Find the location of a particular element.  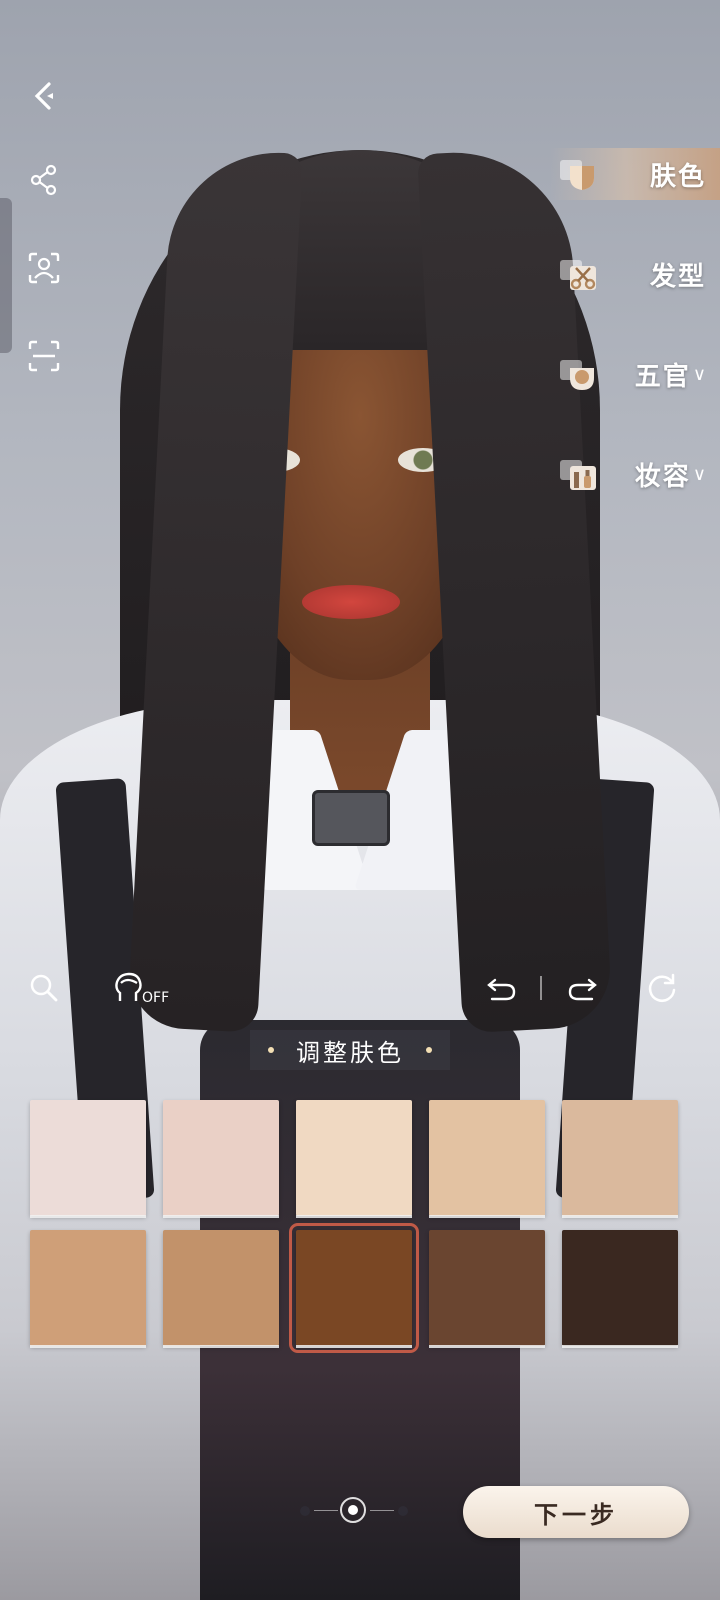

category-hair: 发型 is located at coordinates (635, 274).